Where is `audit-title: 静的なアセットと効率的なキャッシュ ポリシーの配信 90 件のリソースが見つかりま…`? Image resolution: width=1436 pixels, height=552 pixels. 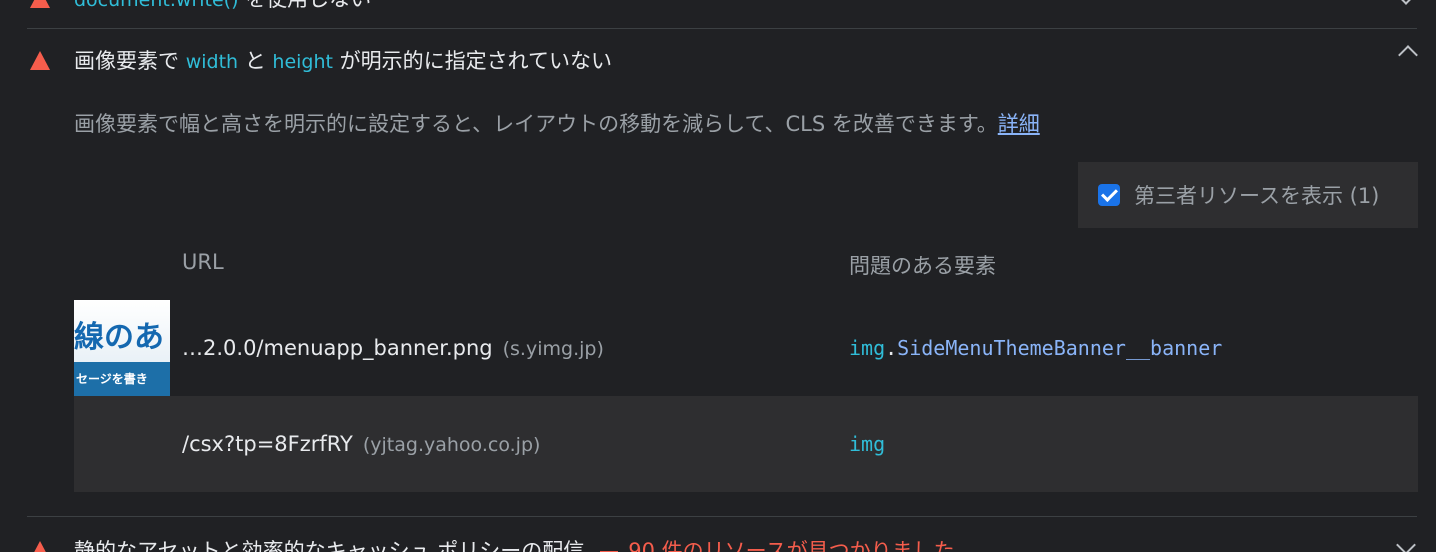 audit-title: 静的なアセットと効率的なキャッシュ ポリシーの配信 90 件のリソースが見つかりま… is located at coordinates (514, 543).